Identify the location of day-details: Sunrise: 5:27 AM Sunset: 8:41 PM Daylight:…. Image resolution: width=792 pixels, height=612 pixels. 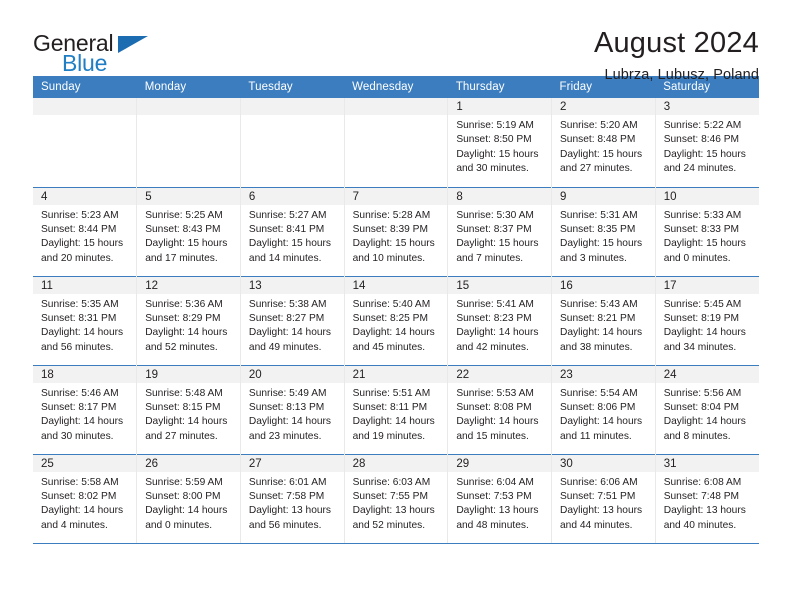
(292, 236).